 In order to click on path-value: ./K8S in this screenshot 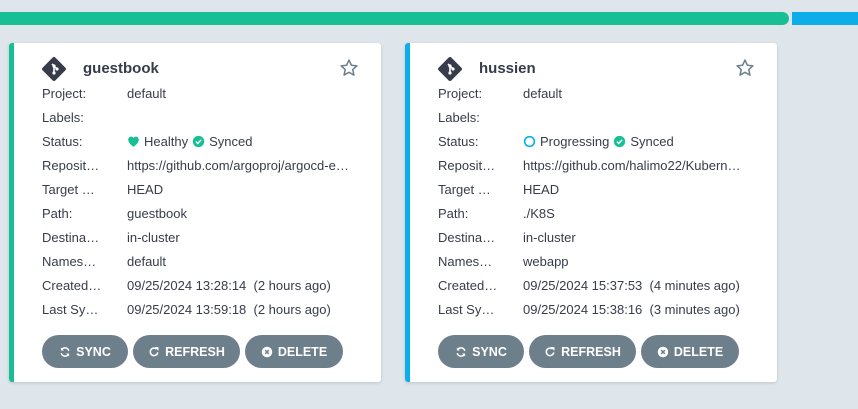, I will do `click(539, 213)`.